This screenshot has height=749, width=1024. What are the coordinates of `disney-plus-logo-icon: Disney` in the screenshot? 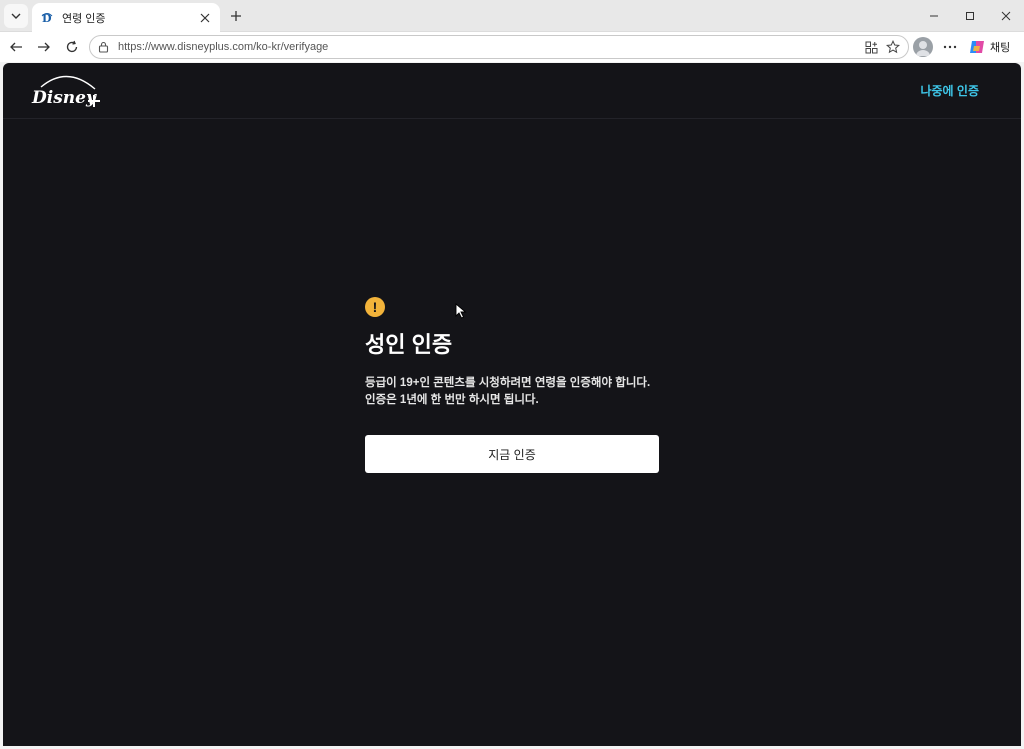 It's located at (65, 91).